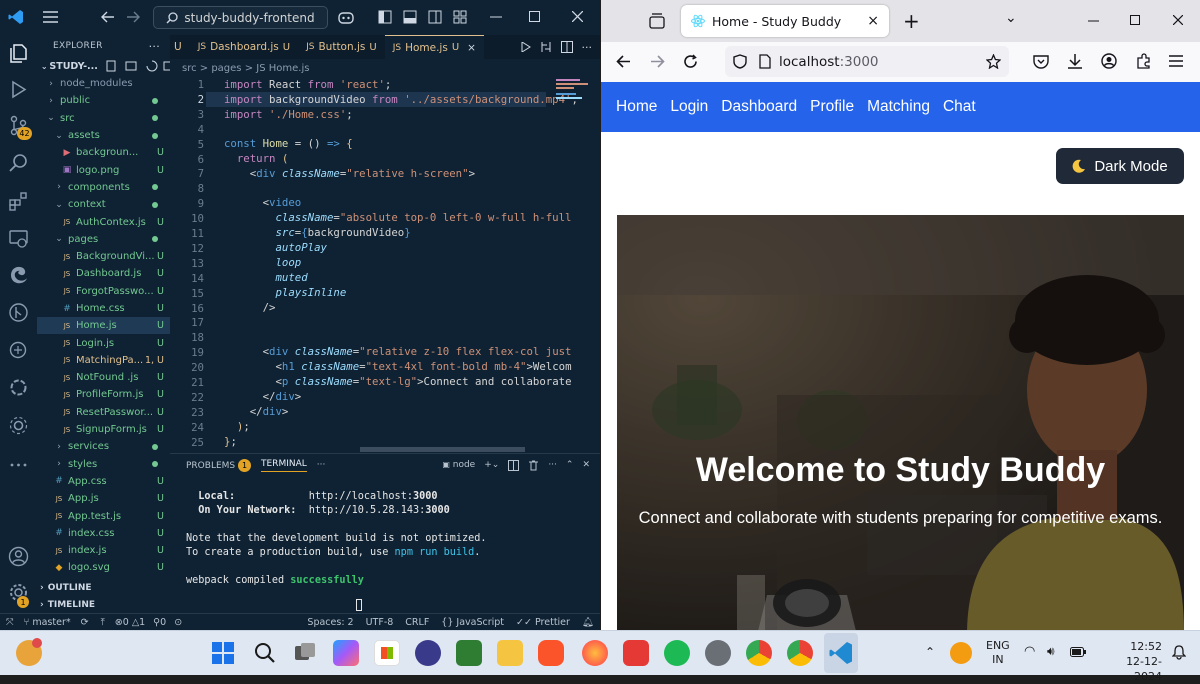  I want to click on run-icon, so click(526, 47).